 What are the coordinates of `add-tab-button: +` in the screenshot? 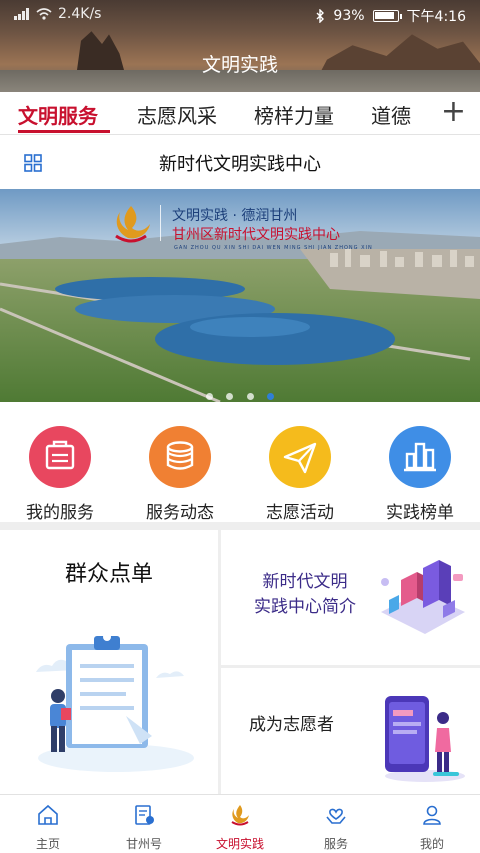 It's located at (453, 112).